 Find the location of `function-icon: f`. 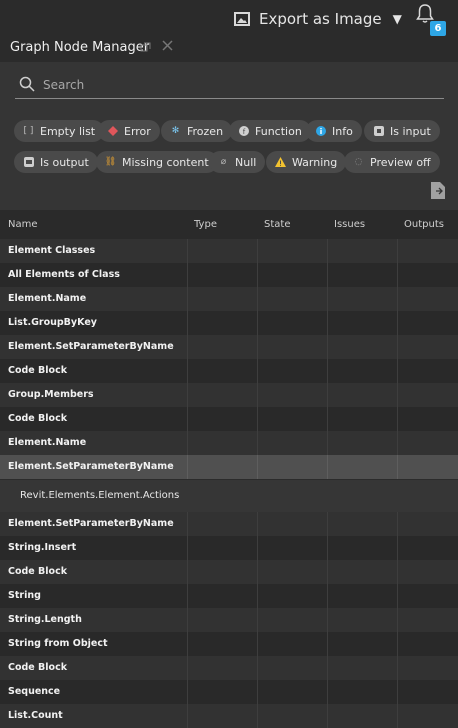

function-icon: f is located at coordinates (243, 131).